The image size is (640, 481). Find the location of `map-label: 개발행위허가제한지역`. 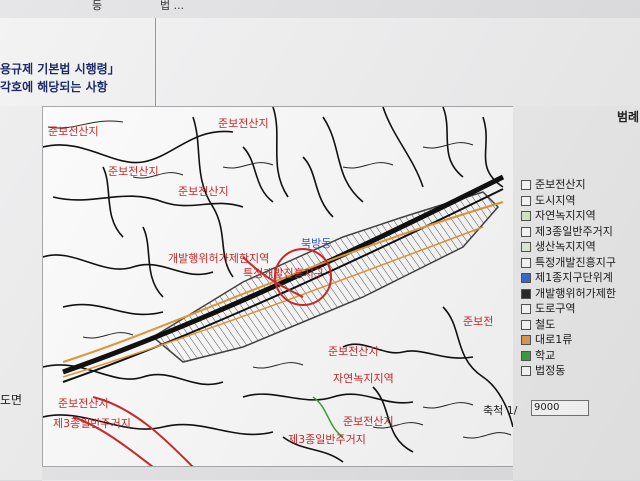

map-label: 개발행위허가제한지역 is located at coordinates (218, 258).